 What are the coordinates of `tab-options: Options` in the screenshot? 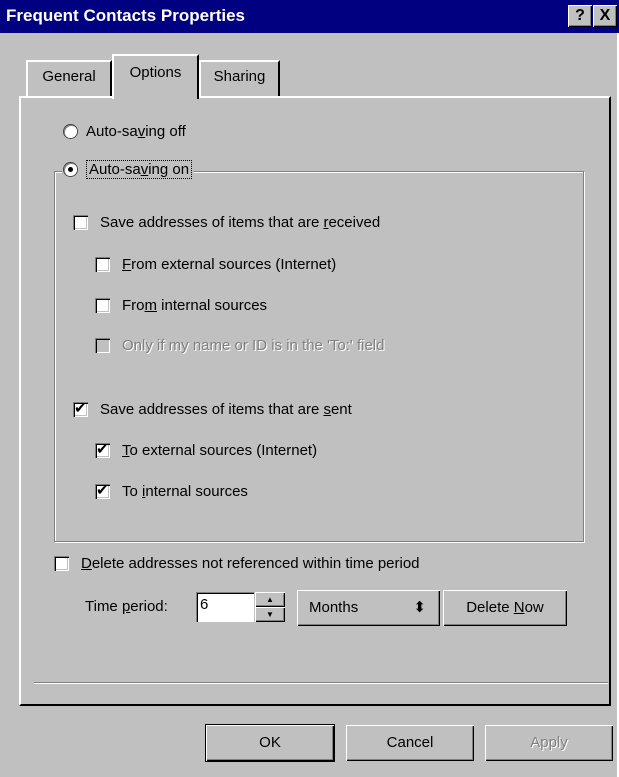 It's located at (155, 76).